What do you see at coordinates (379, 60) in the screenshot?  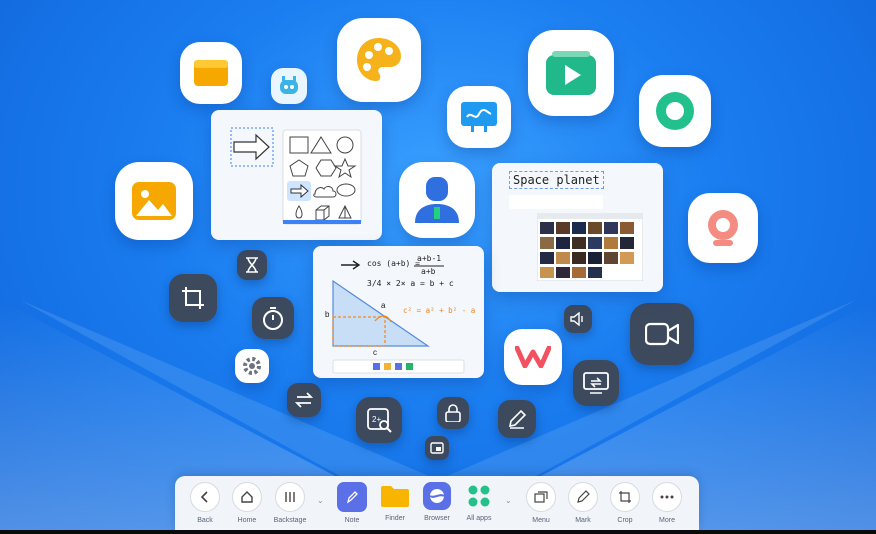 I see `paint-palette-app-icon` at bounding box center [379, 60].